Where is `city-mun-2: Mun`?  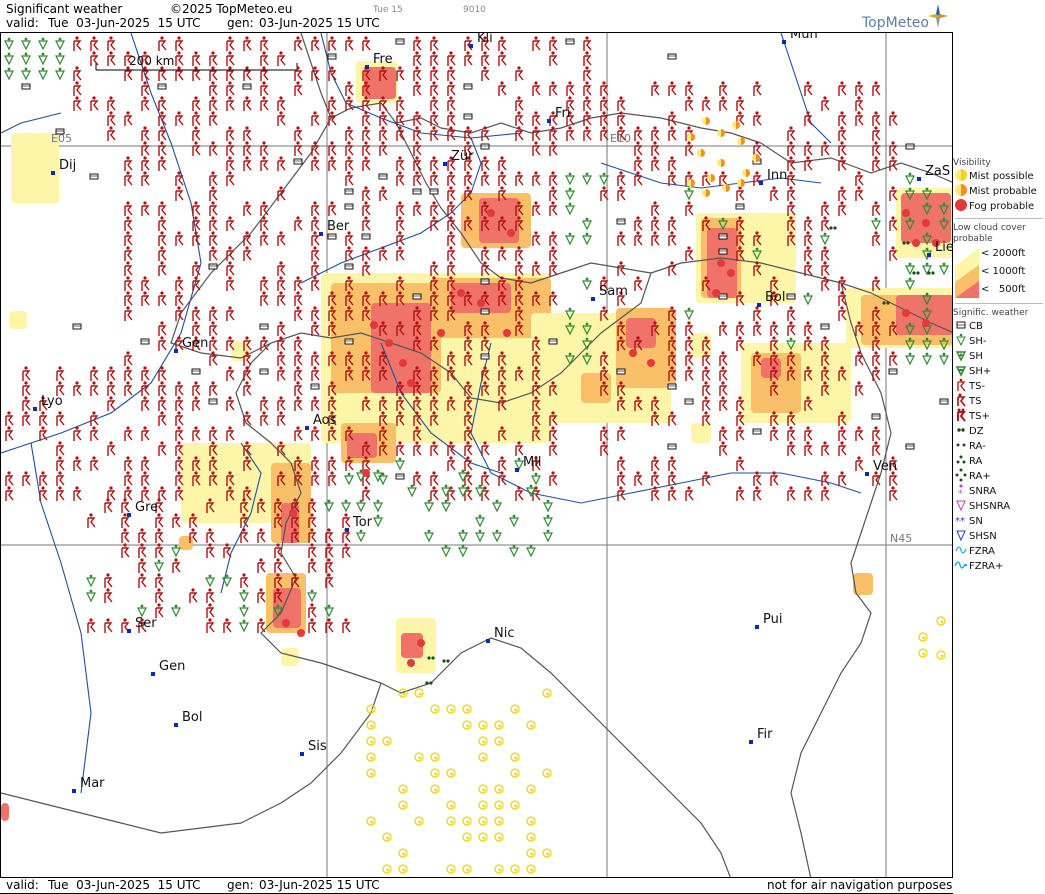 city-mun-2: Mun is located at coordinates (800, 38).